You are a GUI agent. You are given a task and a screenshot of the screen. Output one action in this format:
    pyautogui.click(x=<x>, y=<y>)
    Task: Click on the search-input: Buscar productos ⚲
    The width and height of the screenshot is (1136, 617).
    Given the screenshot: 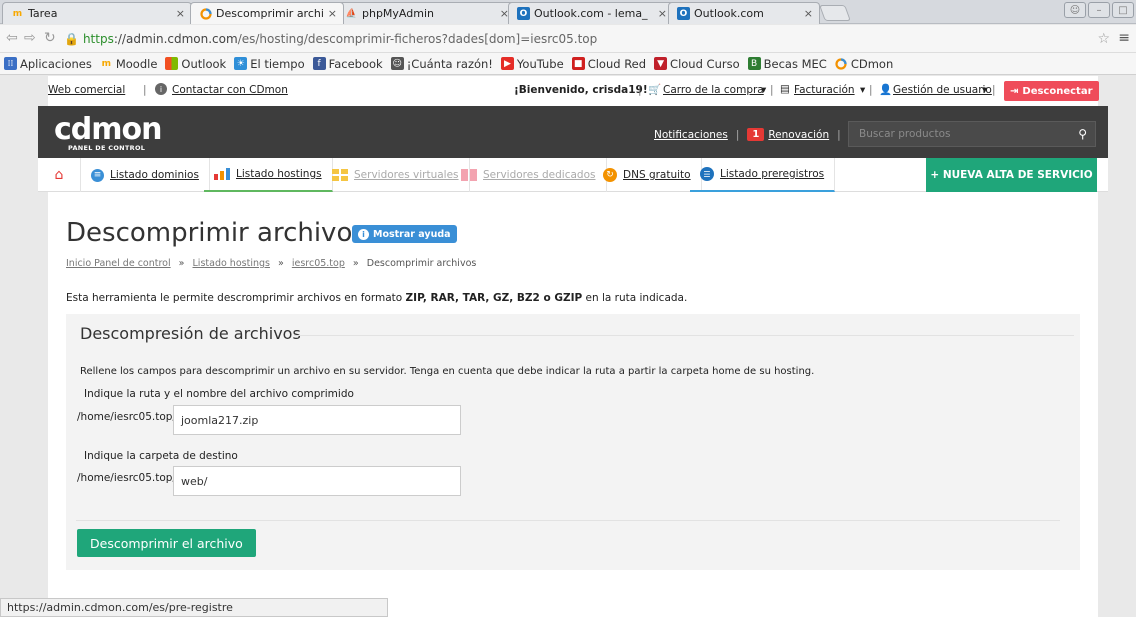 What is the action you would take?
    pyautogui.click(x=972, y=134)
    